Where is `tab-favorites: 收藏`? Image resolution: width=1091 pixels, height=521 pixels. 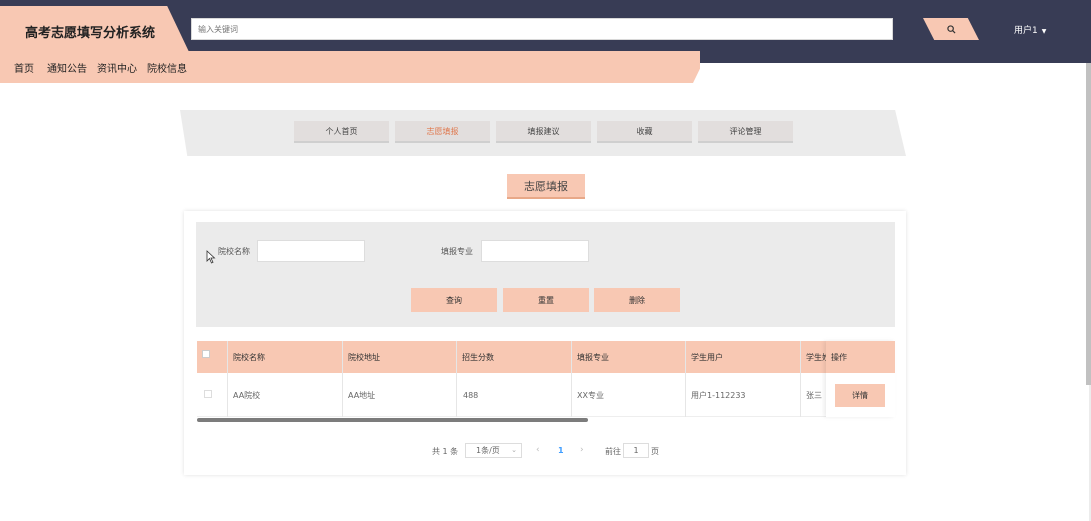
tab-favorites: 收藏 is located at coordinates (644, 132).